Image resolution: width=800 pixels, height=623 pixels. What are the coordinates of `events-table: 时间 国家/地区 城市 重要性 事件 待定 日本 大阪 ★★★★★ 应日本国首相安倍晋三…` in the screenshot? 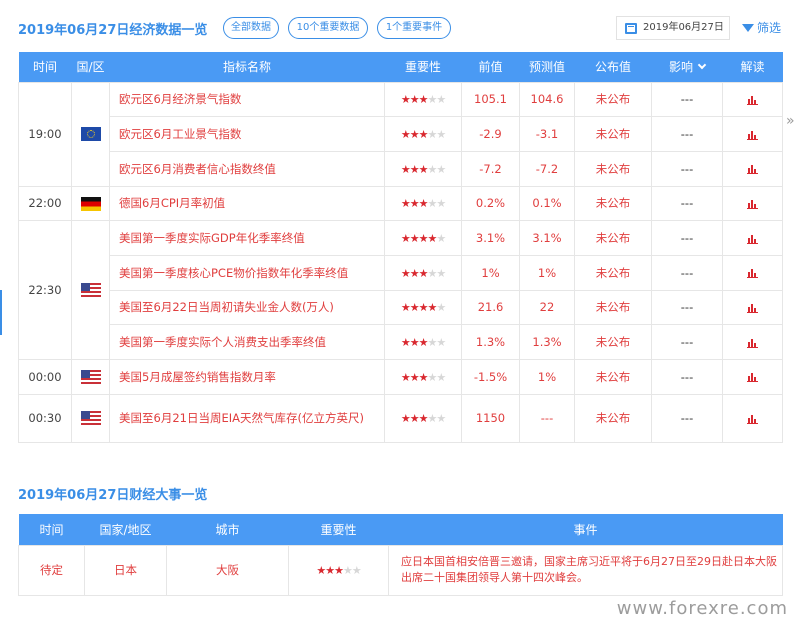 It's located at (400, 555).